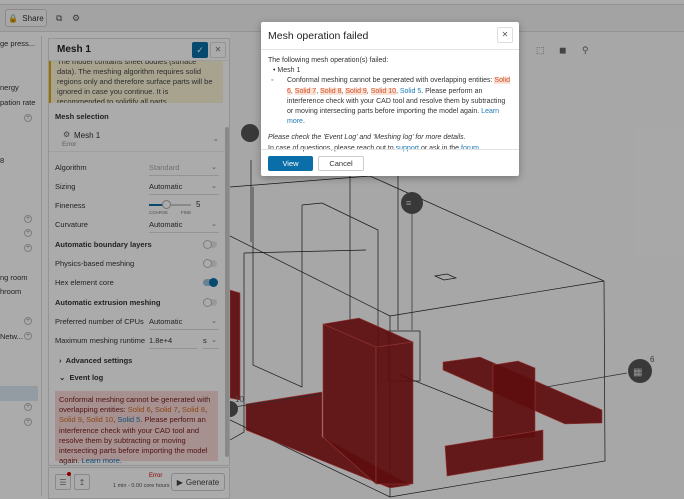  What do you see at coordinates (505, 35) in the screenshot?
I see `close-dialog-button: ✕` at bounding box center [505, 35].